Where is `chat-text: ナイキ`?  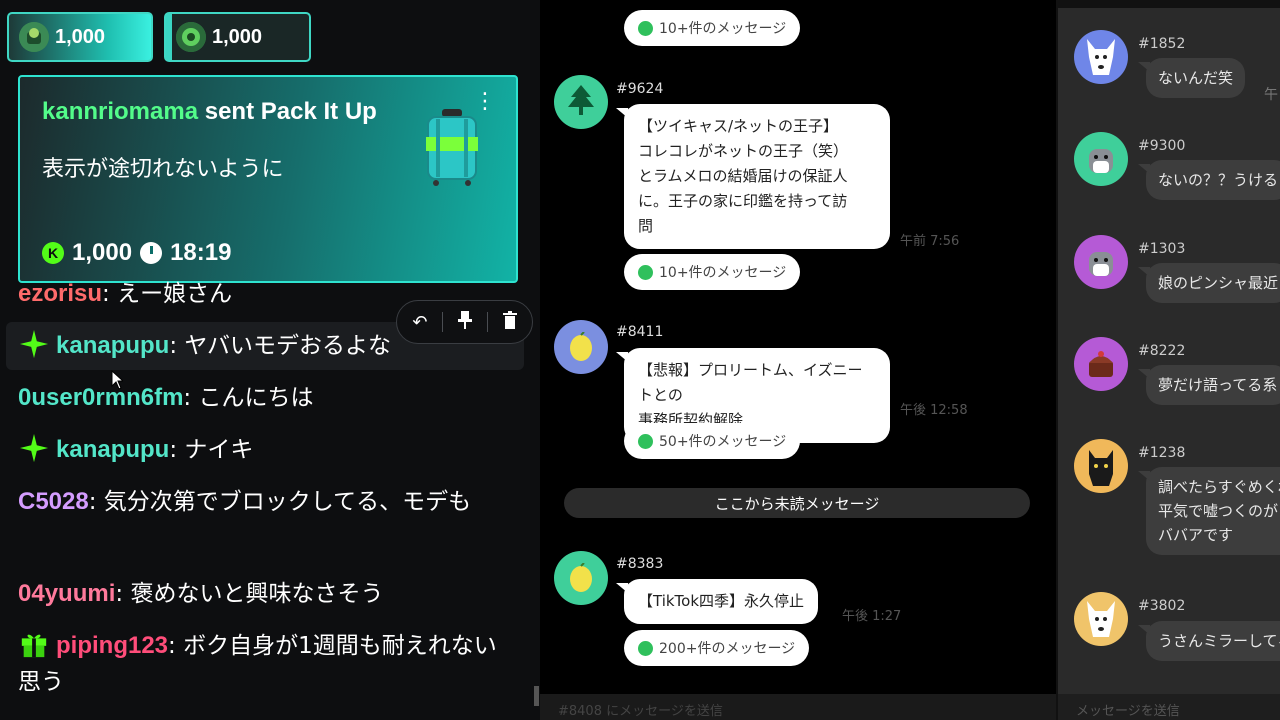 chat-text: ナイキ is located at coordinates (219, 450).